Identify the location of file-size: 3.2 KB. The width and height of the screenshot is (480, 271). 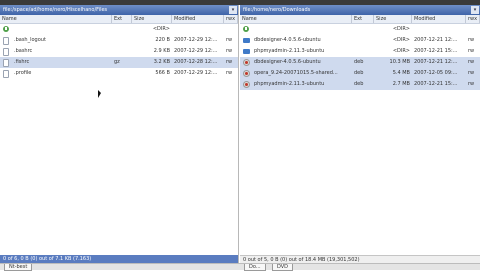
(161, 62).